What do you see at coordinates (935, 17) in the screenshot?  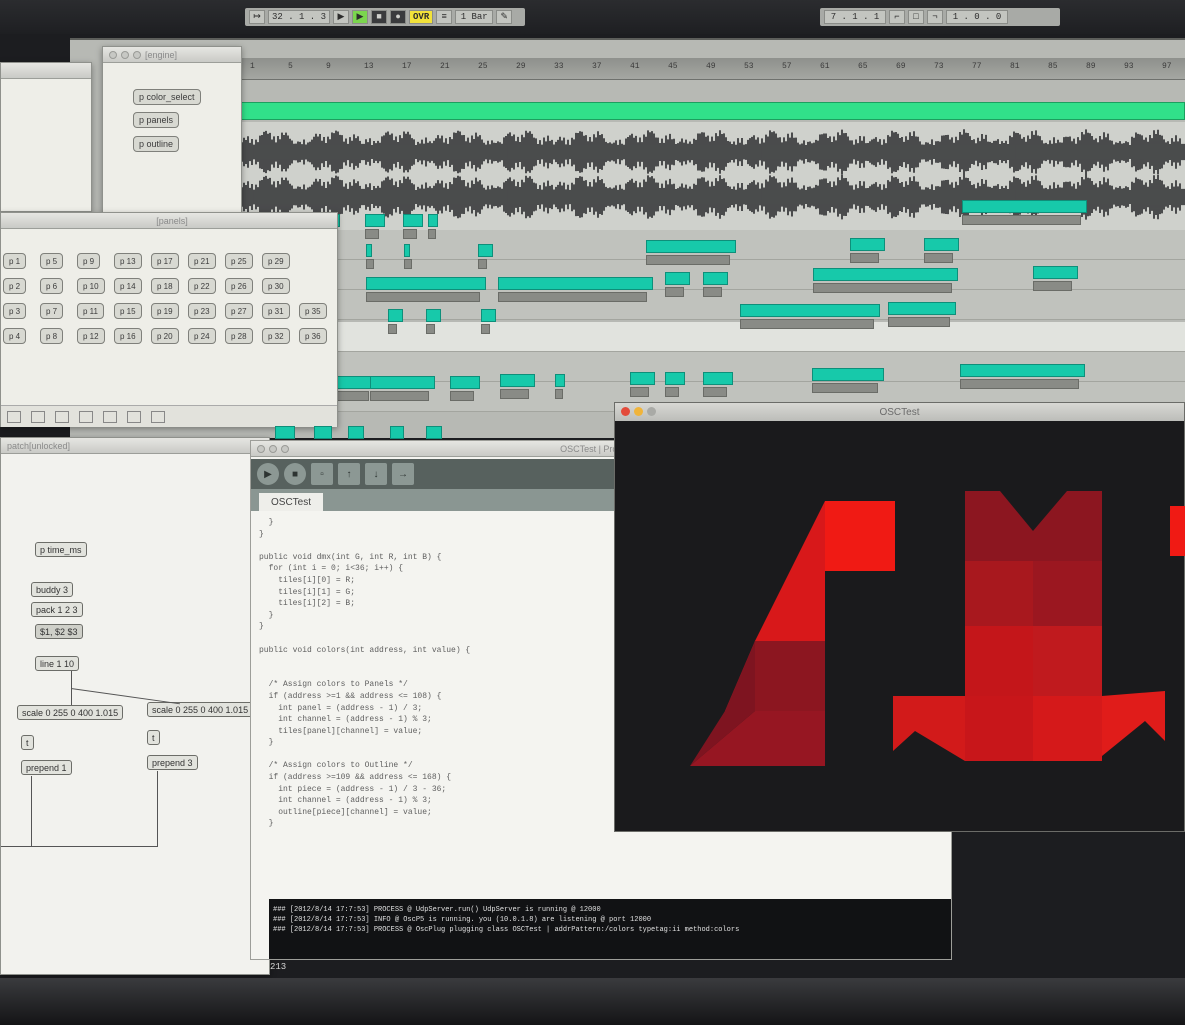 I see `punch-out-icon: ¬` at bounding box center [935, 17].